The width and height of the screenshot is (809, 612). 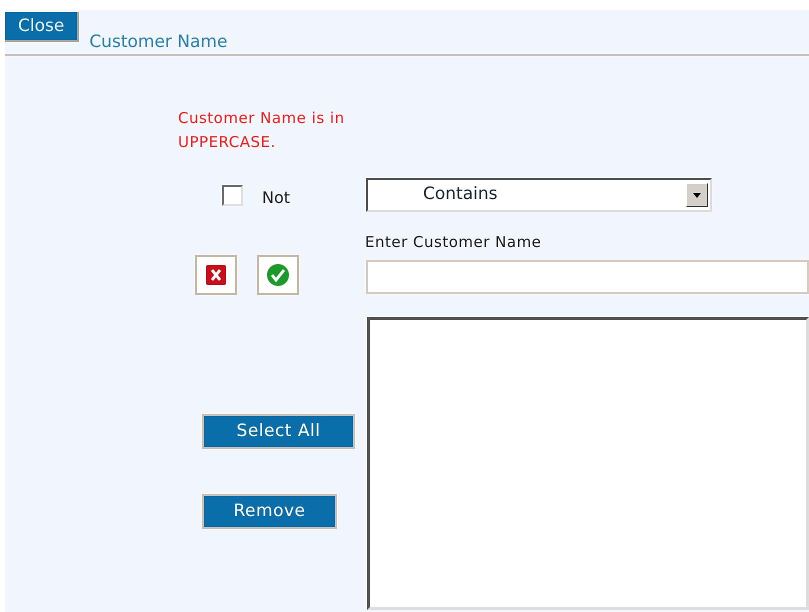 I want to click on panel-title: Customer Name, so click(x=158, y=42).